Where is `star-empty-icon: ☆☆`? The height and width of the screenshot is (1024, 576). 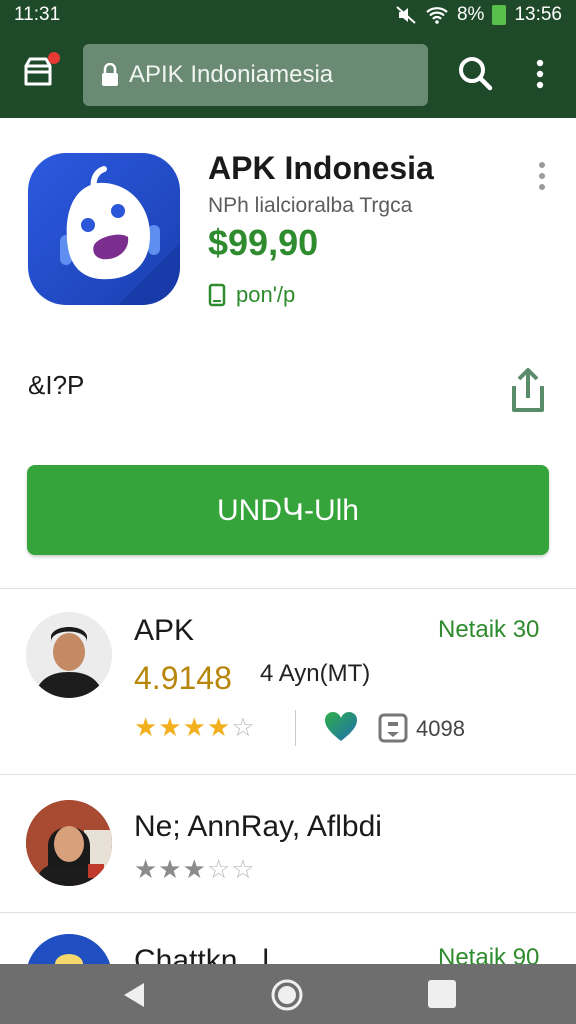 star-empty-icon: ☆☆ is located at coordinates (231, 869).